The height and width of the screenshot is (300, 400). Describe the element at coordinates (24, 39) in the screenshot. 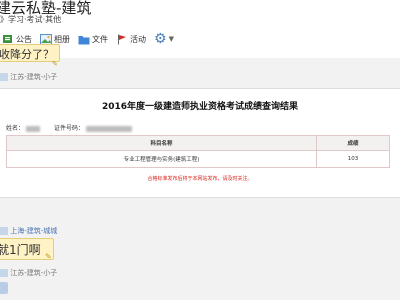

I see `announcement-label: 公告` at that location.